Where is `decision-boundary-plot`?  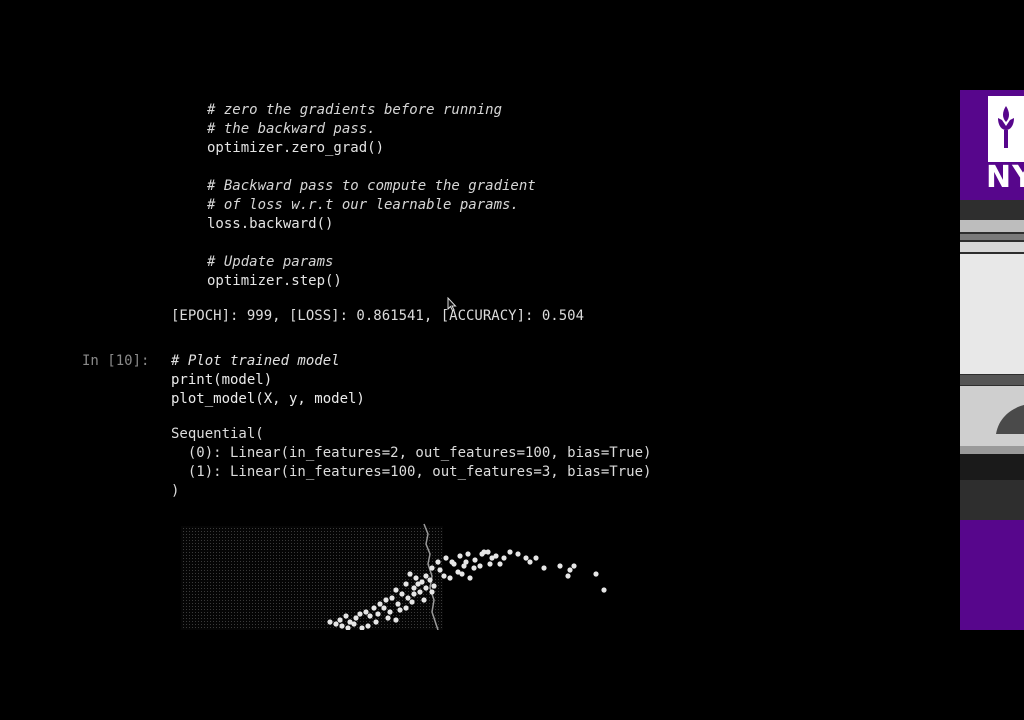
decision-boundary-plot is located at coordinates (400, 574).